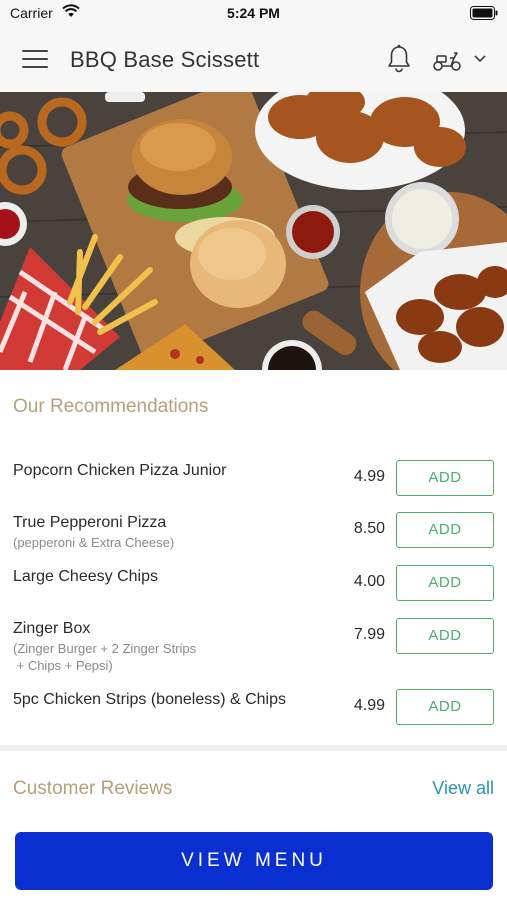  Describe the element at coordinates (447, 60) in the screenshot. I see `scooter-icon` at that location.